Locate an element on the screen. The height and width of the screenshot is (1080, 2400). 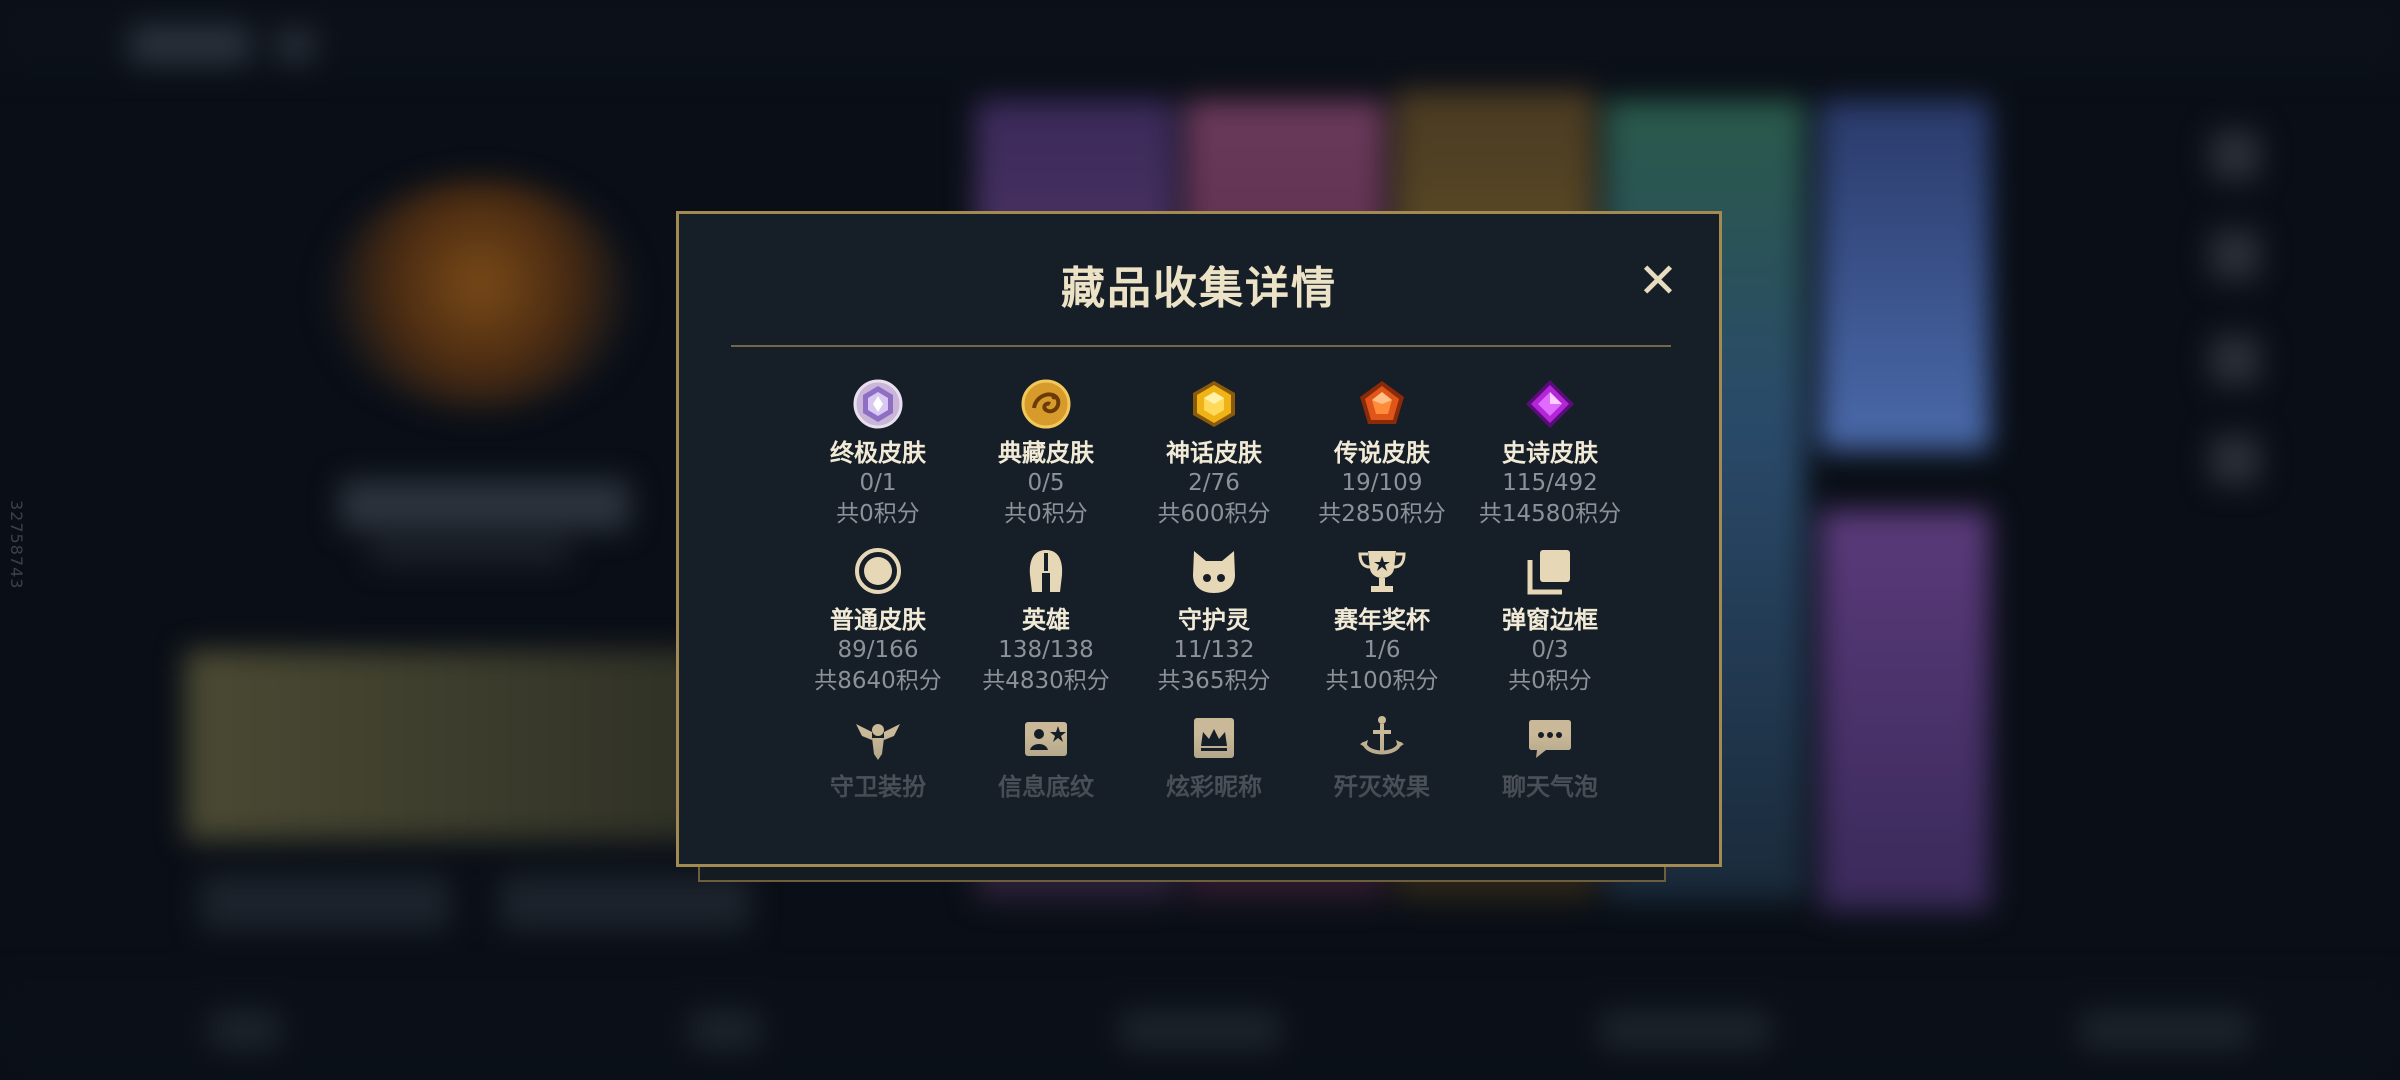
category-popup-frames: 弹窗边框 0/3 共0积分 is located at coordinates (1550, 626).